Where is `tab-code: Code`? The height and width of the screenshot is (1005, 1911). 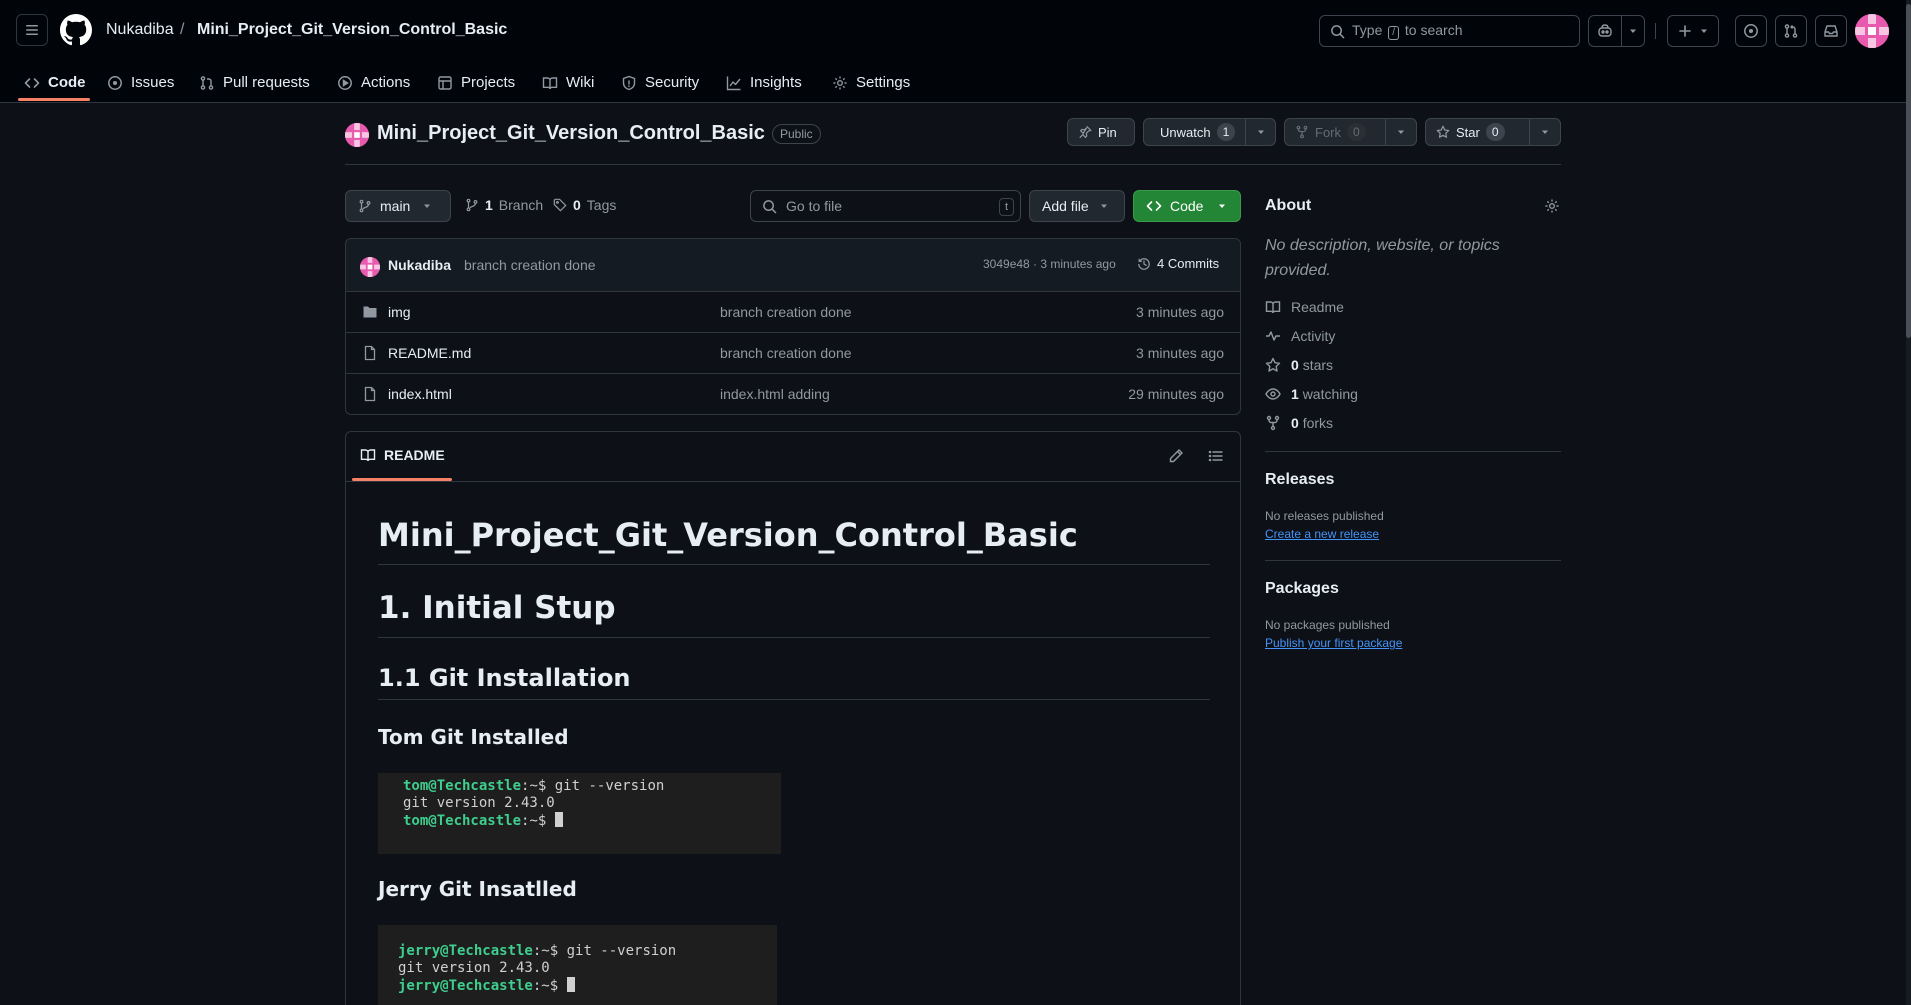 tab-code: Code is located at coordinates (55, 82).